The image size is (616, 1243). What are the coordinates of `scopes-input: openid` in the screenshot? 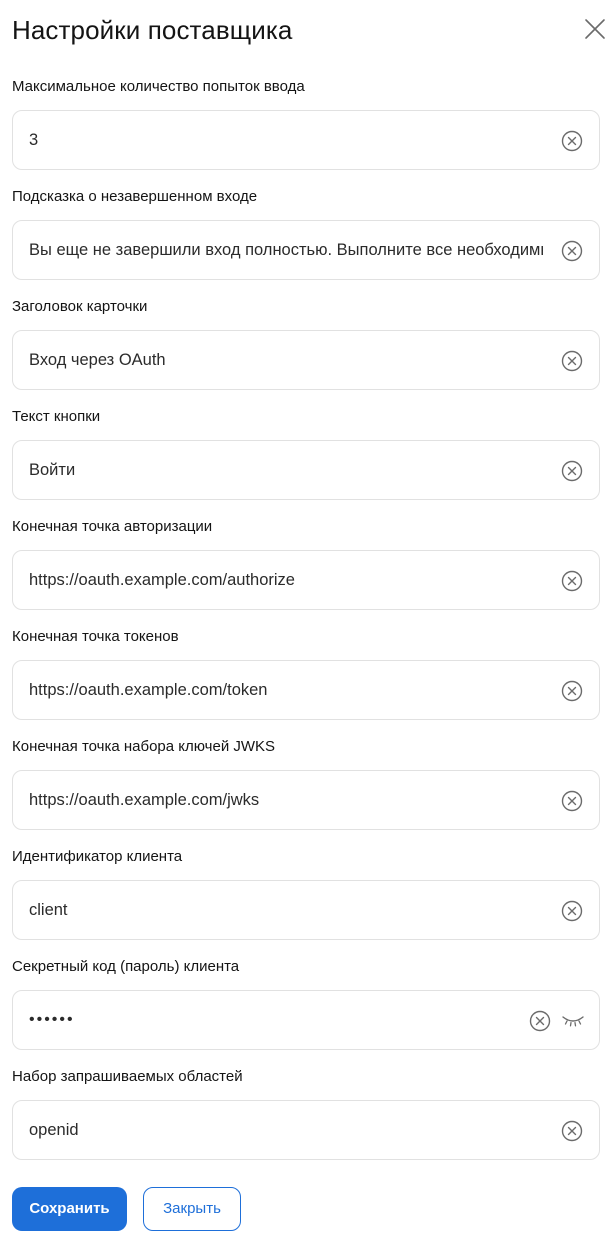 It's located at (306, 1130).